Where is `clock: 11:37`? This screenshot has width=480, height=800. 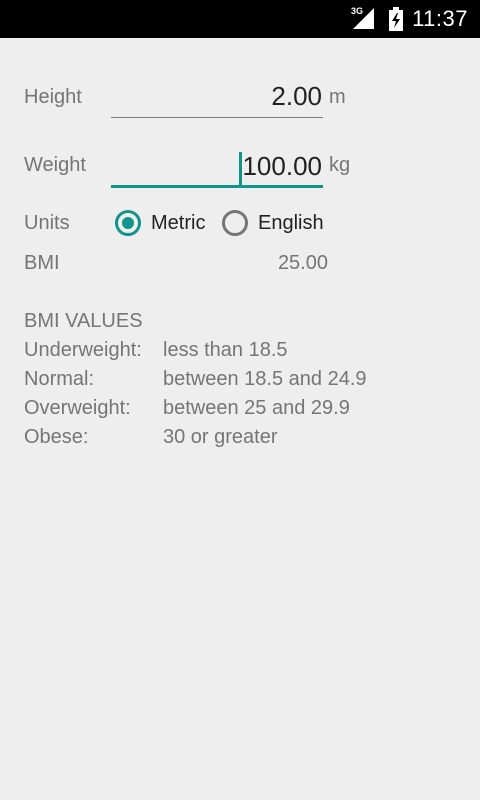 clock: 11:37 is located at coordinates (440, 18).